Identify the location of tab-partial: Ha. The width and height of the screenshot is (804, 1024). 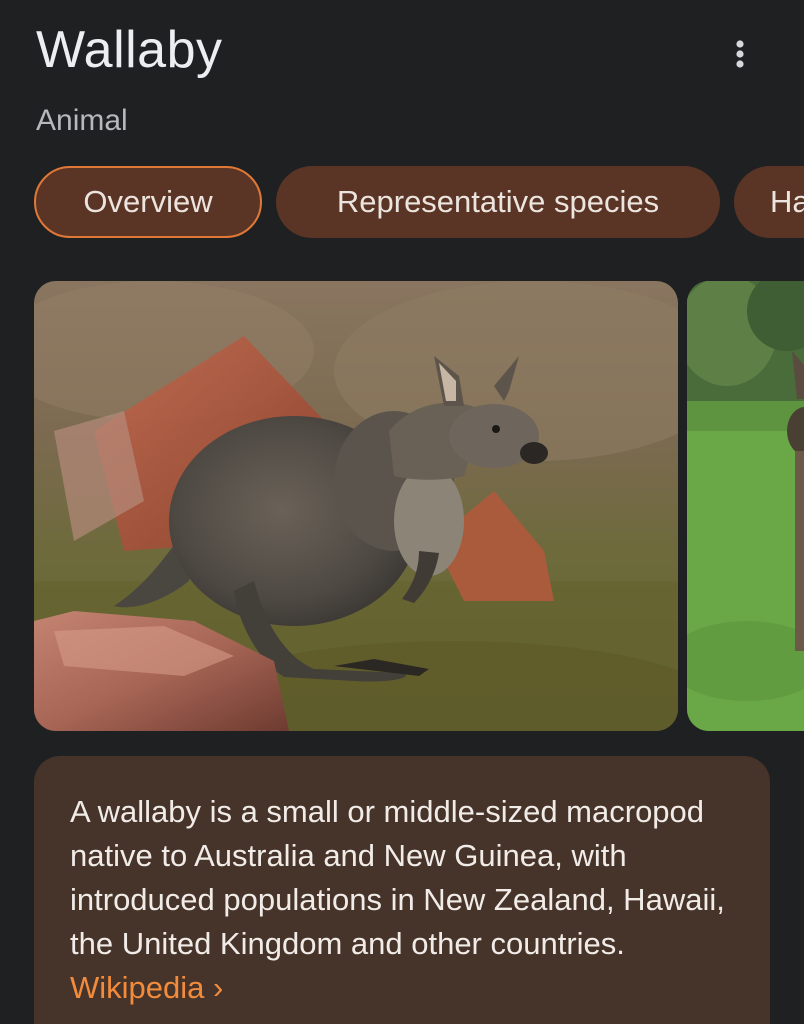
(769, 202).